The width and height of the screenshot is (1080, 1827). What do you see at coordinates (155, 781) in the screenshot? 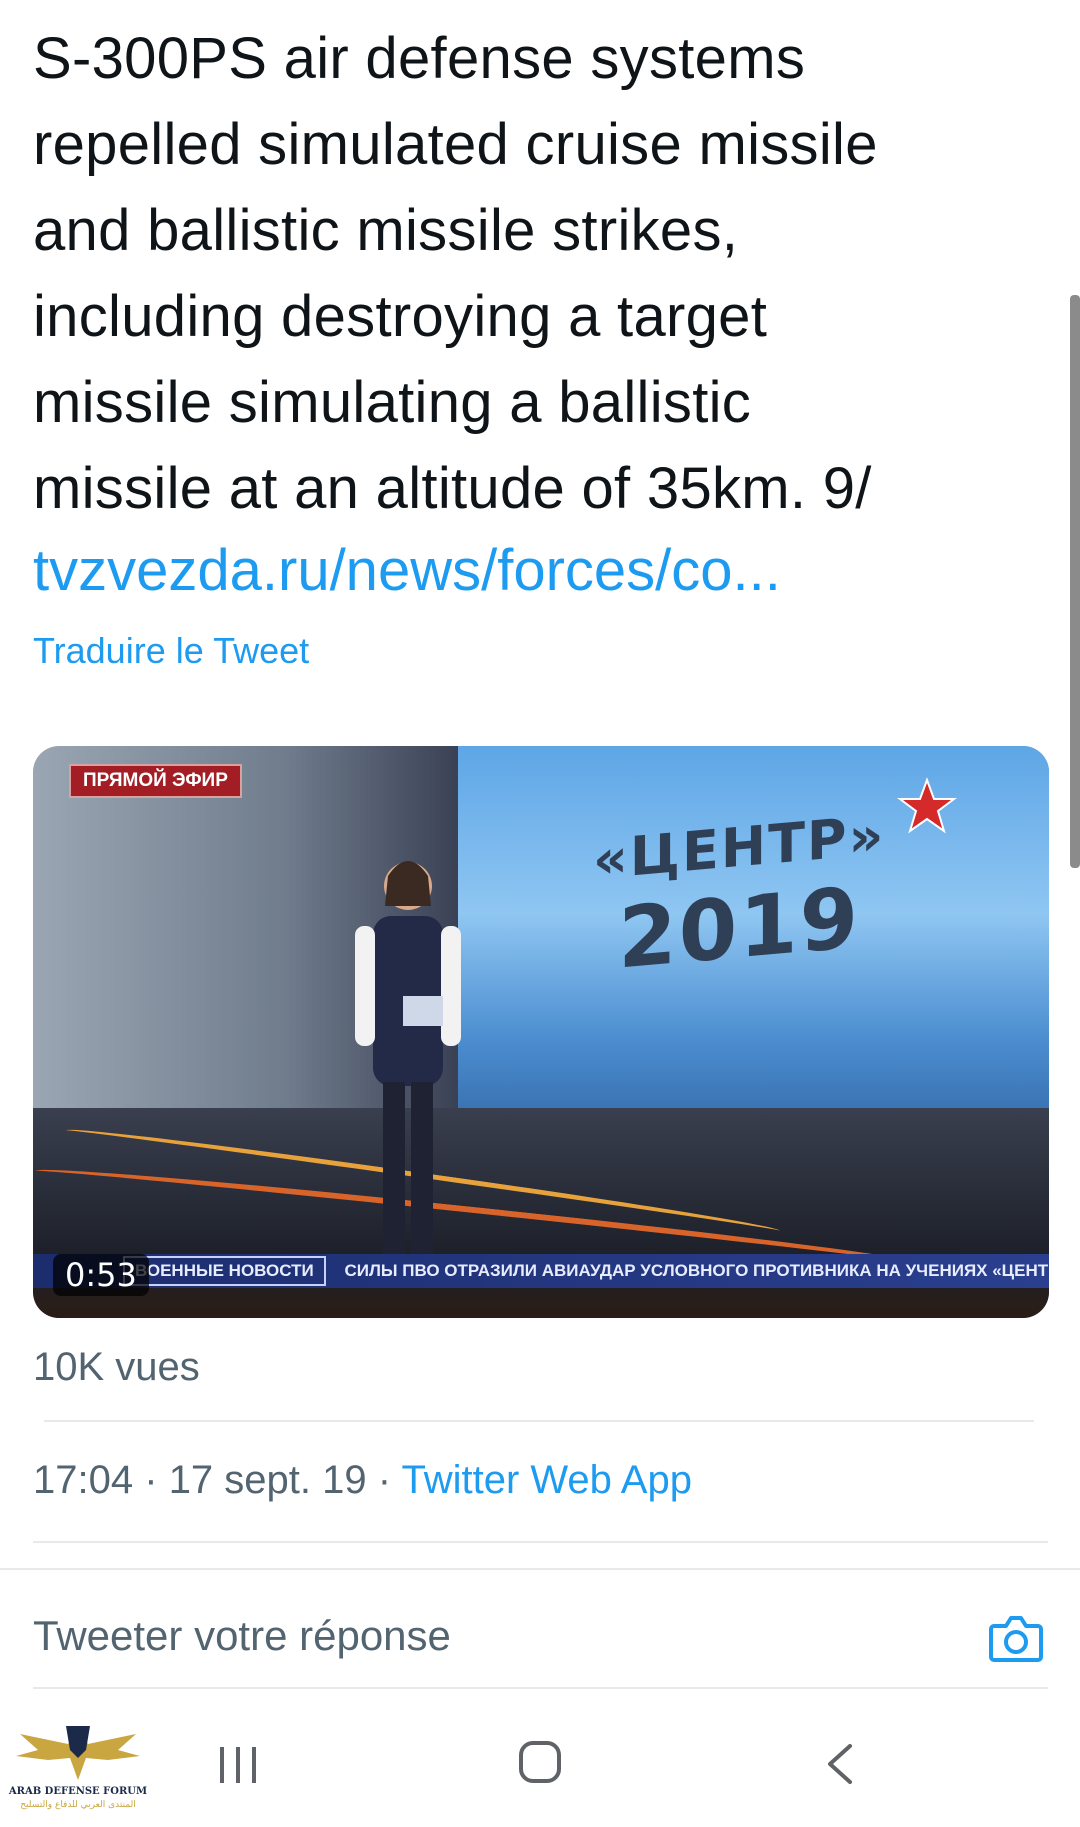
I see `live-badge: ПРЯМОЙ ЭФИР` at bounding box center [155, 781].